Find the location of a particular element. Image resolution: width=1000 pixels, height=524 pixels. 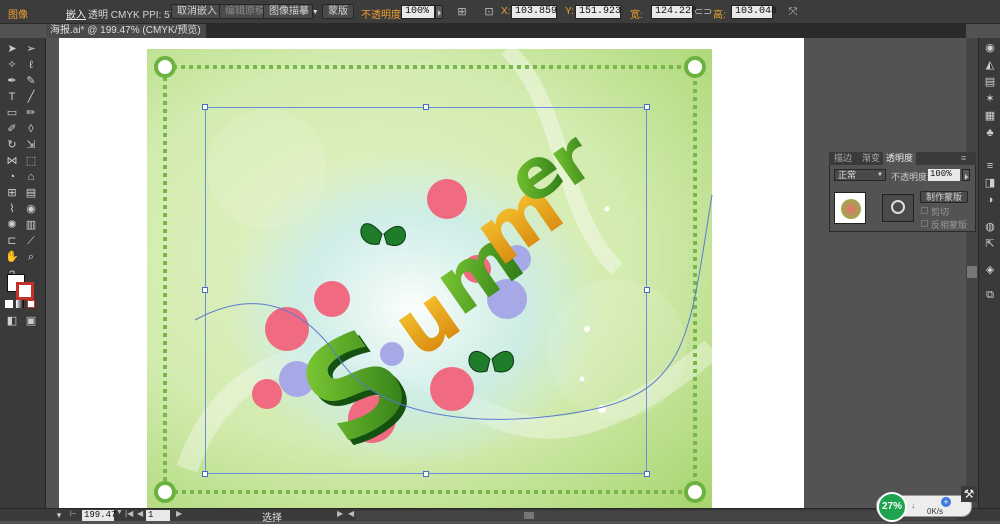

gradient-swatch-icon is located at coordinates (20, 304).